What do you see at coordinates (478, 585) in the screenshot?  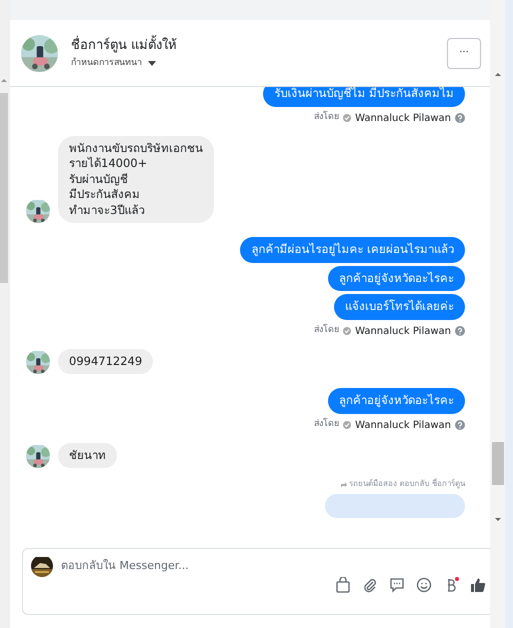 I see `like-icon` at bounding box center [478, 585].